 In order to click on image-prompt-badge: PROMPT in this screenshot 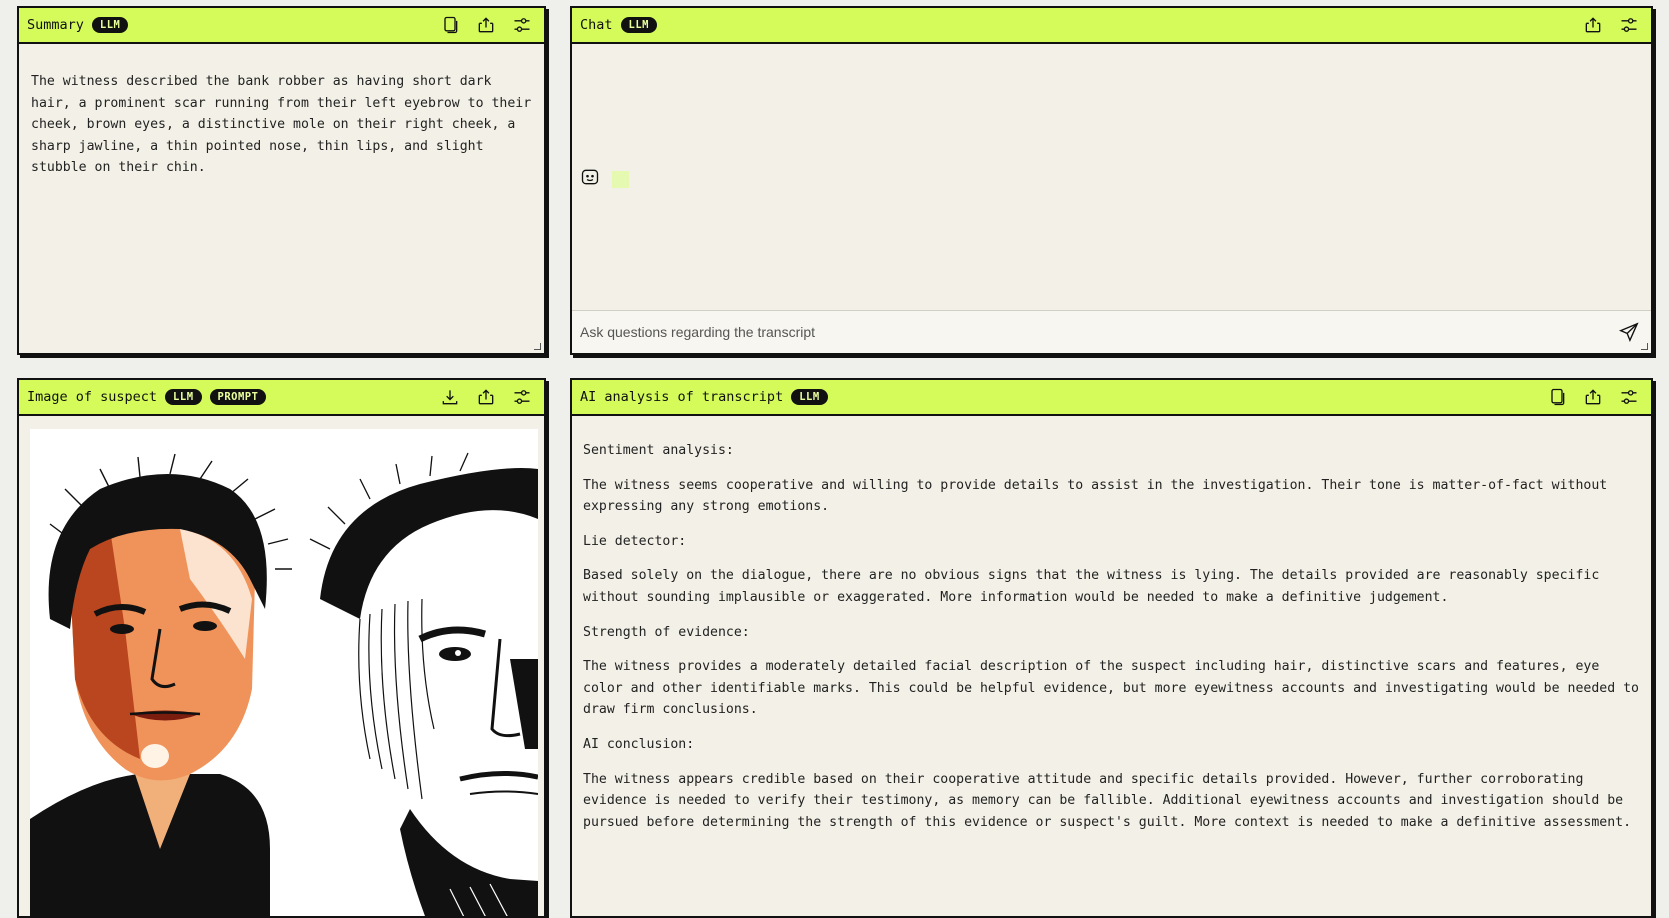, I will do `click(238, 397)`.